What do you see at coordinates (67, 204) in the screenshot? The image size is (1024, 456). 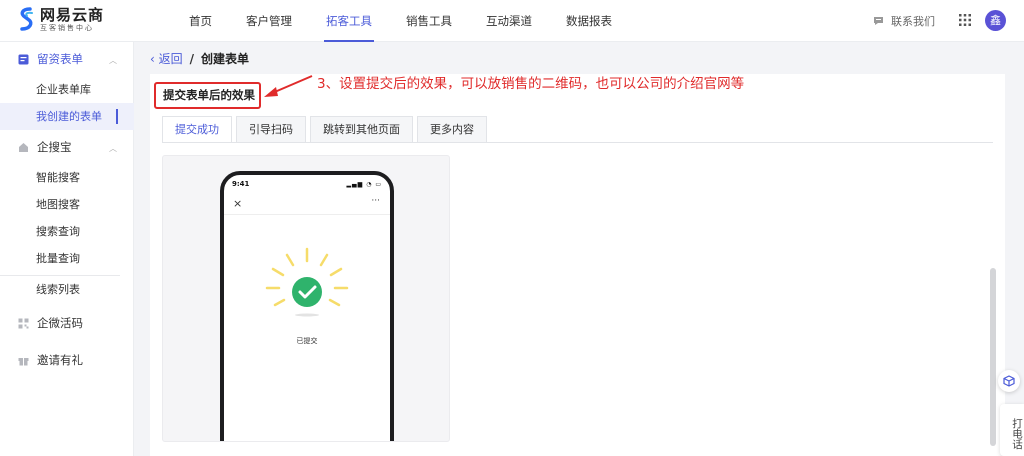 I see `sidebar-item-map-search: 地图搜客` at bounding box center [67, 204].